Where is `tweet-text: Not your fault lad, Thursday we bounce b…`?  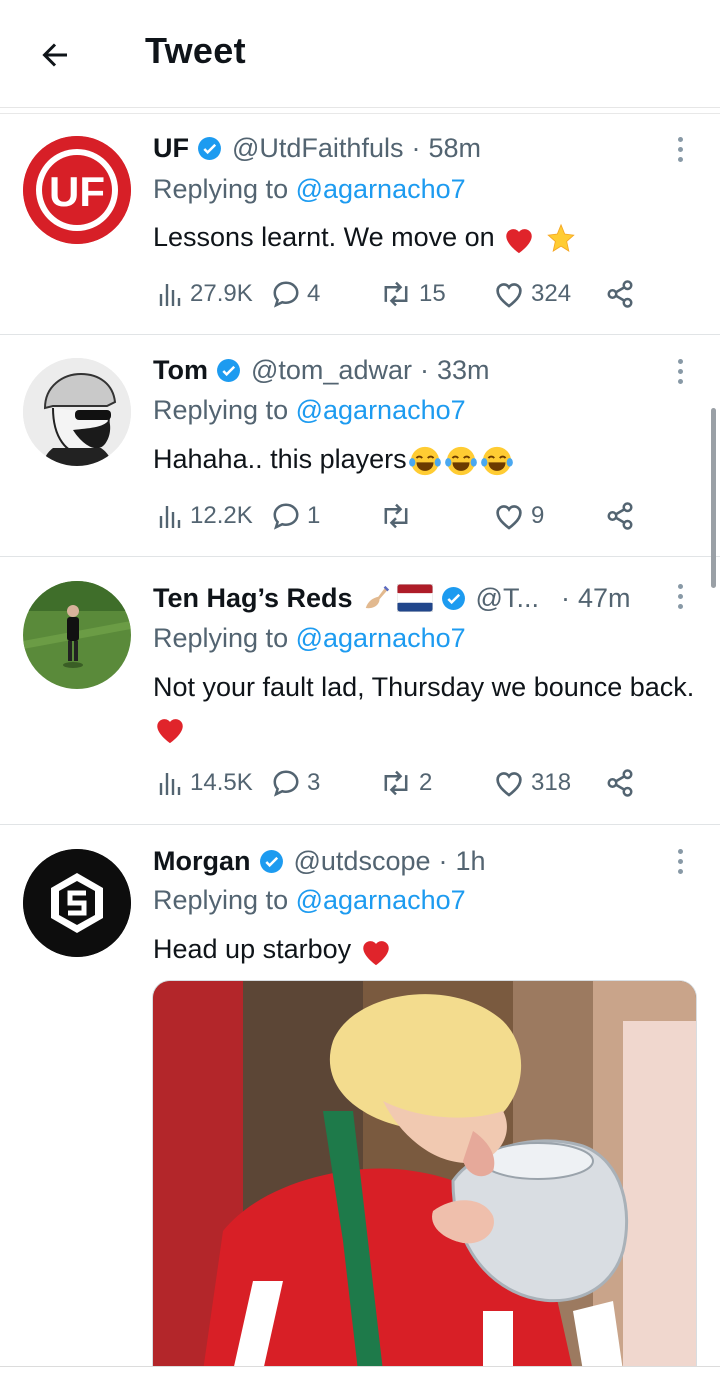 tweet-text: Not your fault lad, Thursday we bounce b… is located at coordinates (425, 707).